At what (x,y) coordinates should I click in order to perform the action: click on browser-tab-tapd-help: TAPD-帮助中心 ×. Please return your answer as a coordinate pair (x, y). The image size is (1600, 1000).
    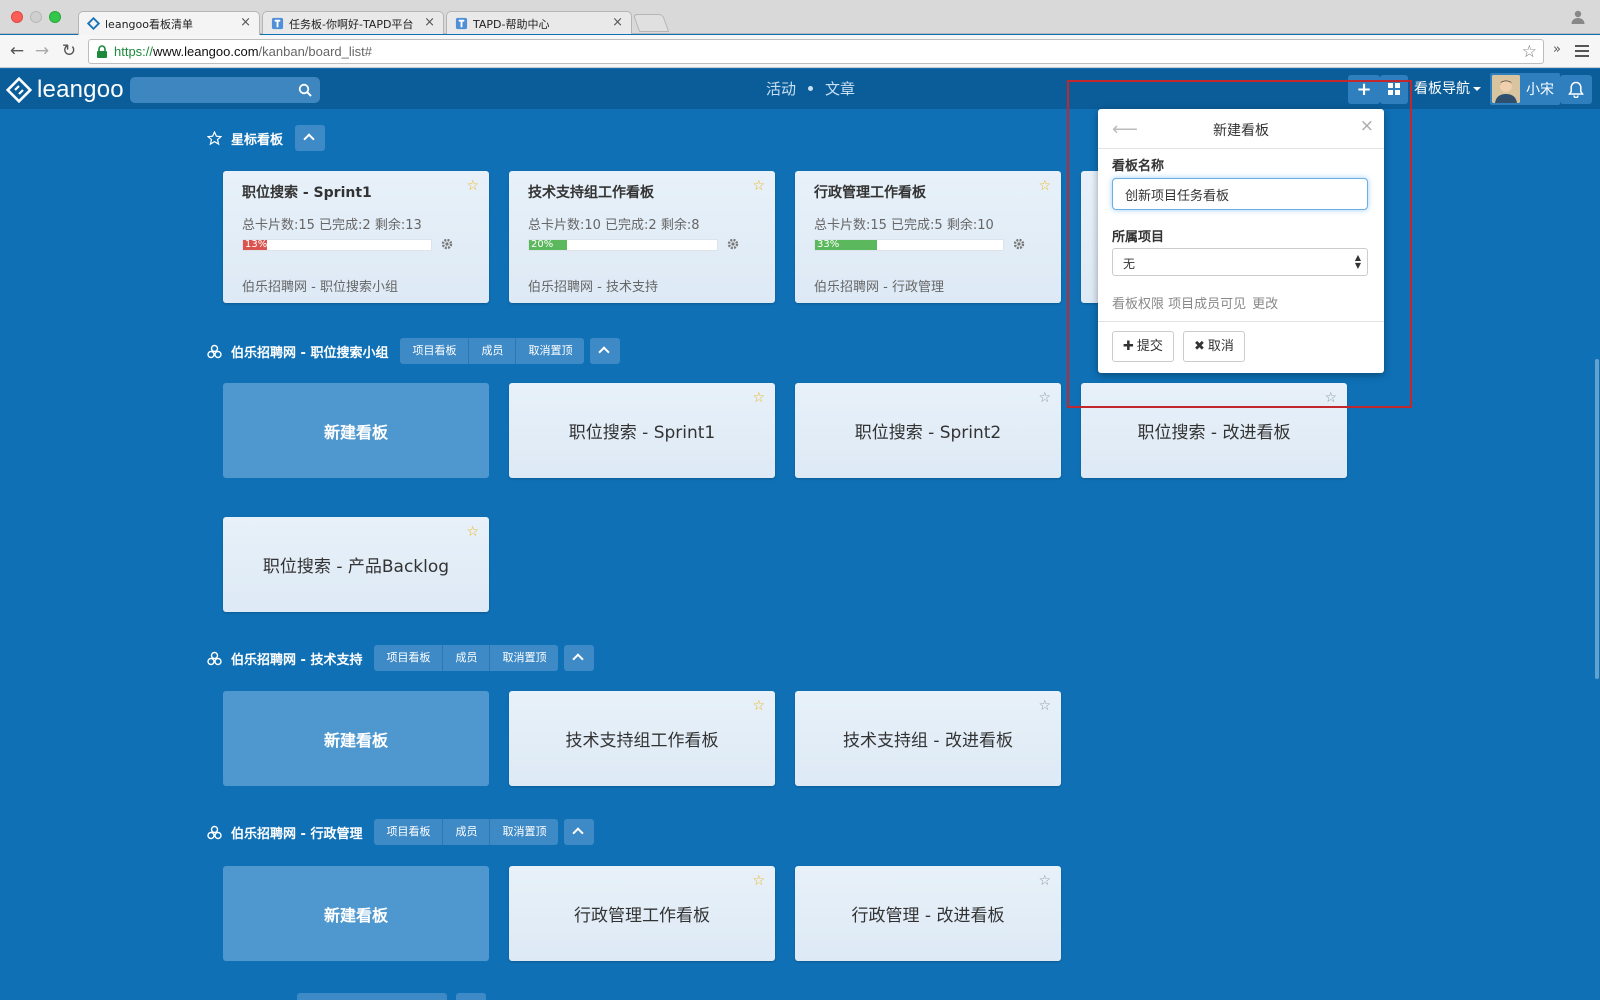
    Looking at the image, I should click on (539, 22).